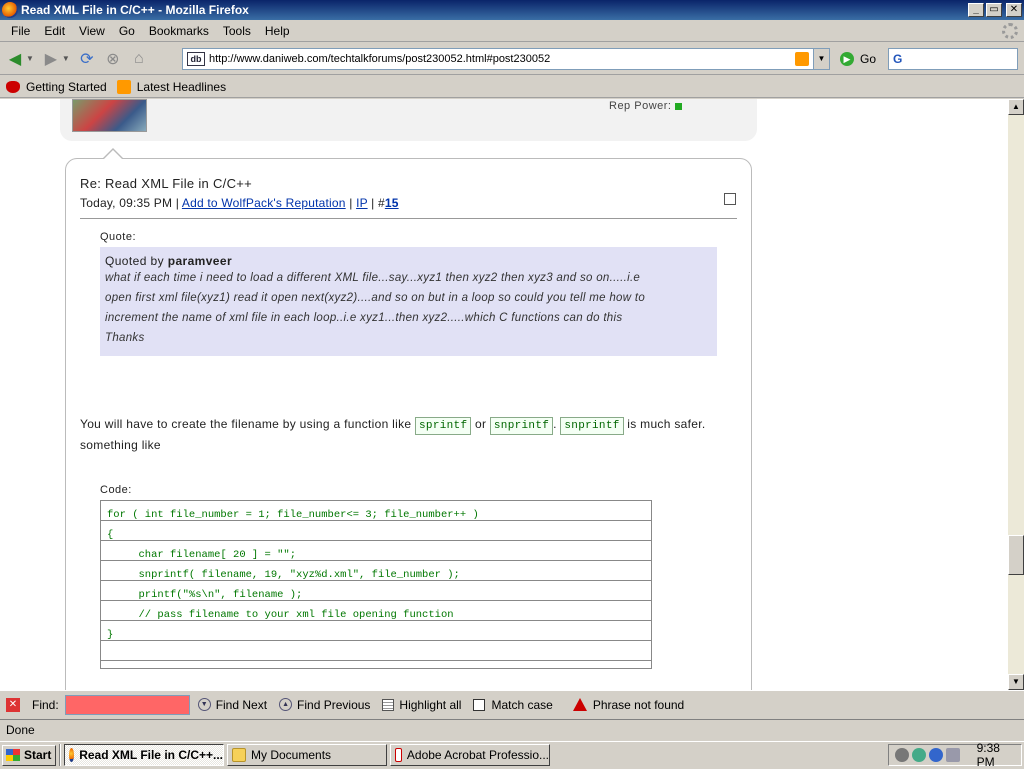 This screenshot has height=769, width=1024. Describe the element at coordinates (802, 59) in the screenshot. I see `rss-feed-icon` at that location.